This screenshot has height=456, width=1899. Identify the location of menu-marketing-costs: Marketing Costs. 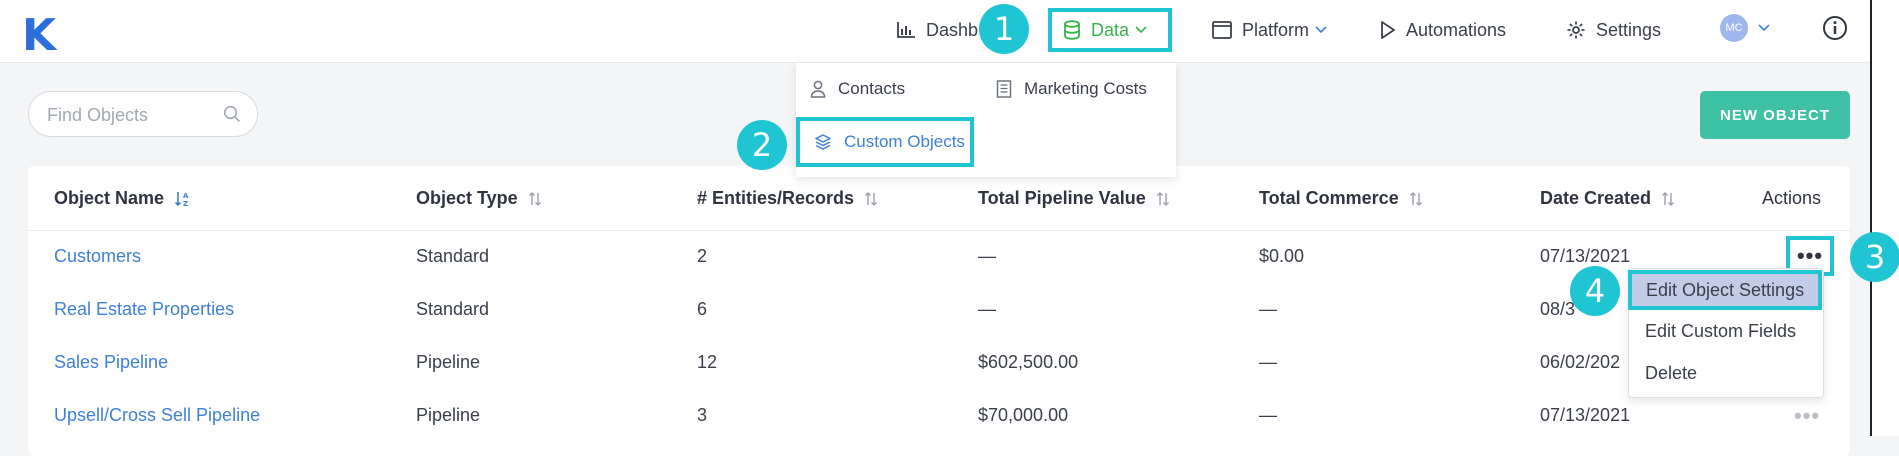
(1071, 89).